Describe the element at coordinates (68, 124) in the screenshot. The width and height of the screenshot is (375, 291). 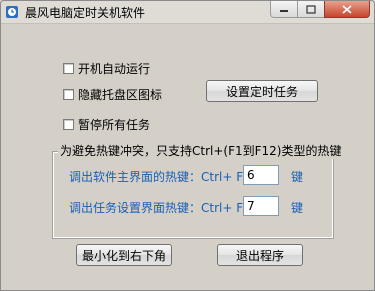
I see `pause-all-checkbox` at that location.